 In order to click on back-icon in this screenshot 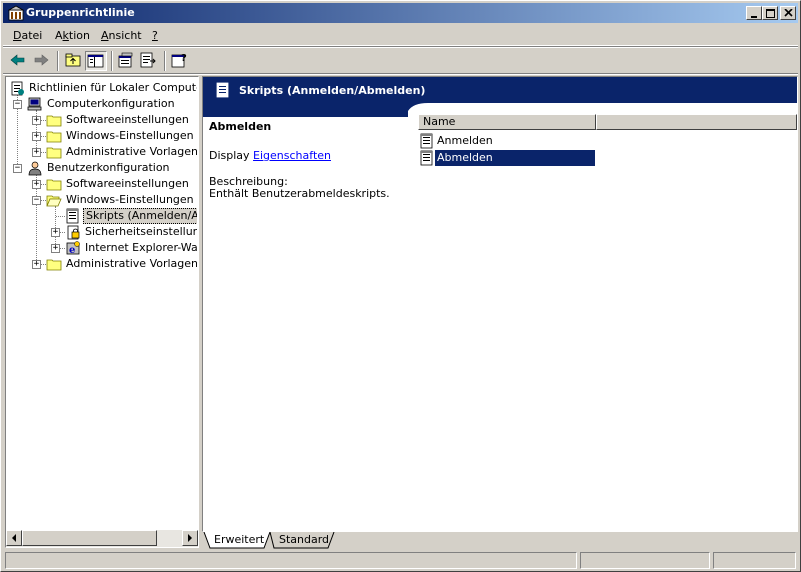, I will do `click(17, 60)`.